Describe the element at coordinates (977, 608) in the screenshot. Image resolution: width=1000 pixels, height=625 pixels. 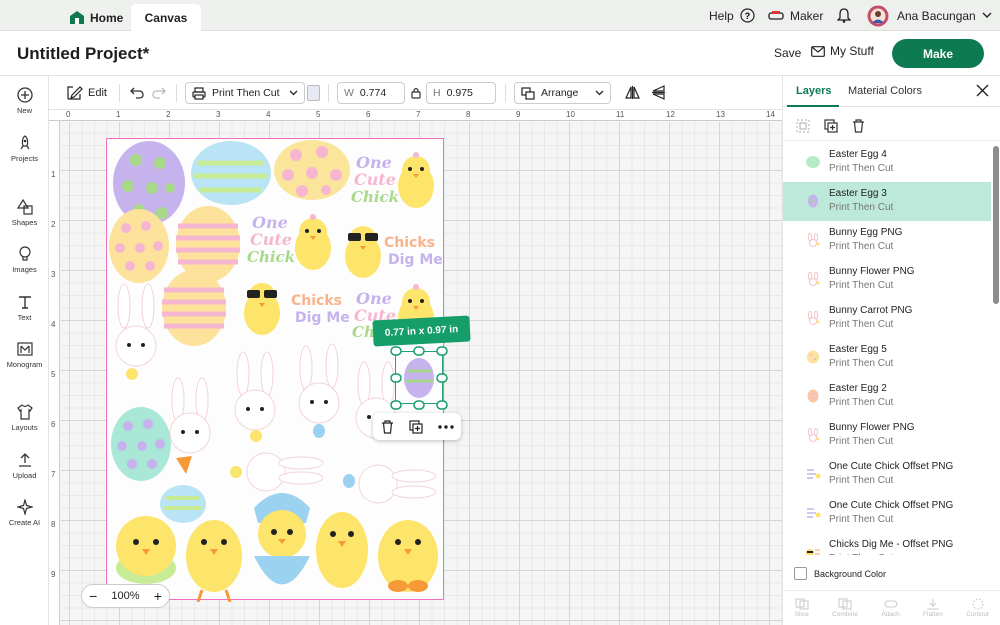
I see `contour-button: Contour` at that location.